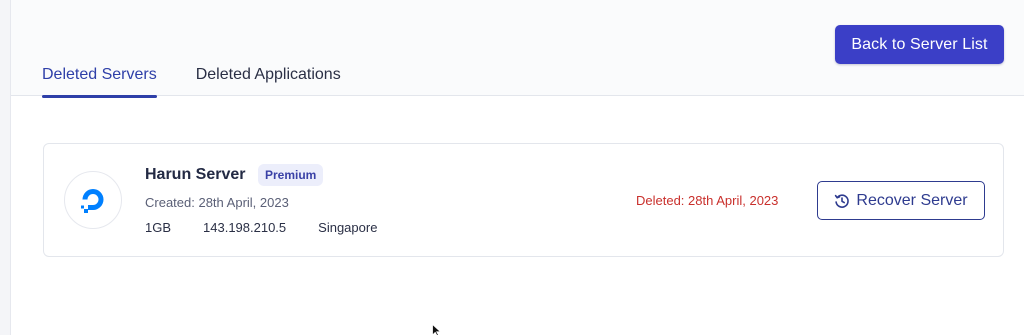 This screenshot has height=335, width=1024. What do you see at coordinates (217, 202) in the screenshot?
I see `created-date: Created: 28th April, 2023` at bounding box center [217, 202].